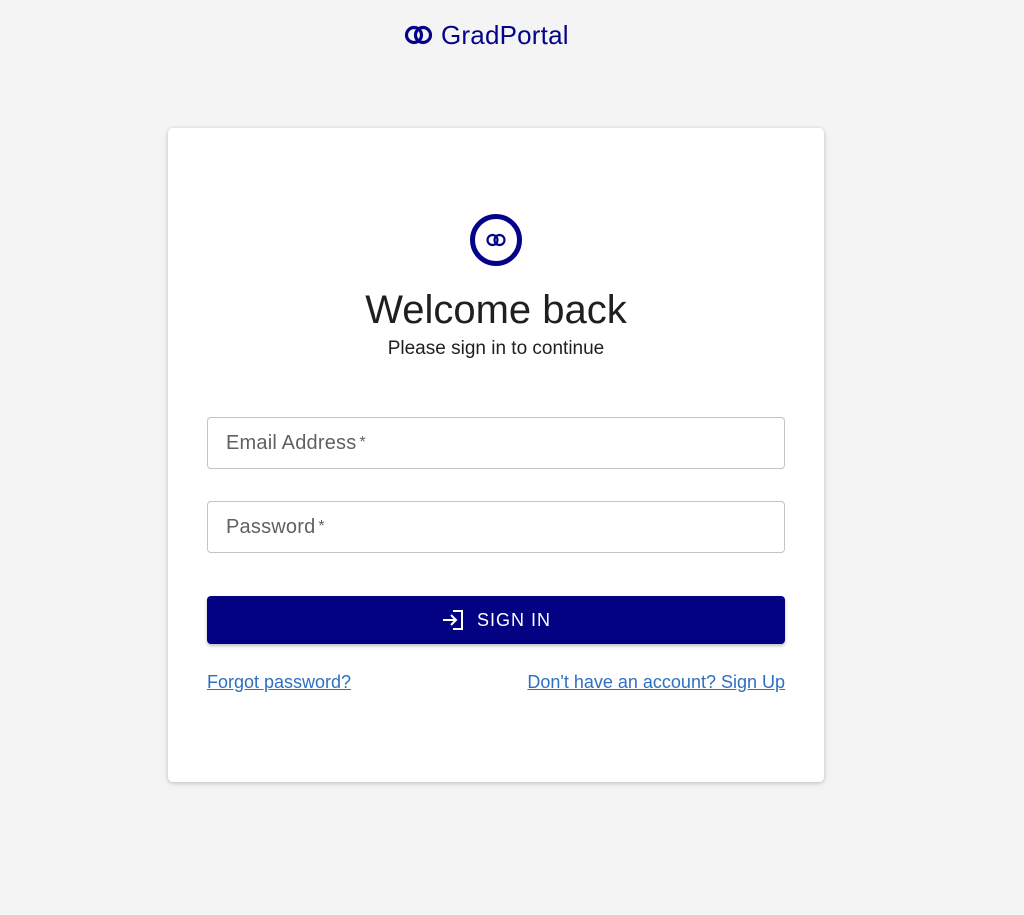  I want to click on brand-link: GradPortal, so click(486, 35).